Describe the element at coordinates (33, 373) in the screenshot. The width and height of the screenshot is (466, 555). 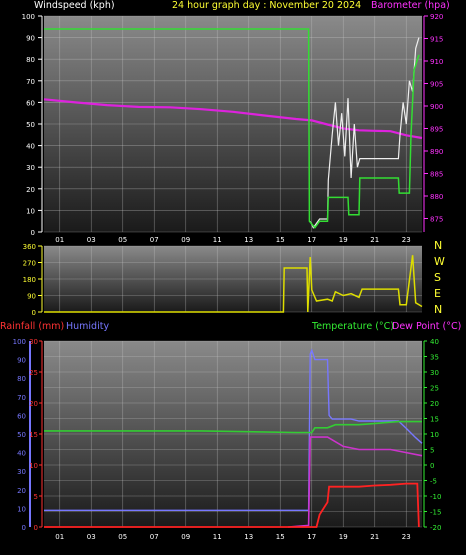
I see `rainfall-tick-label: 25` at that location.